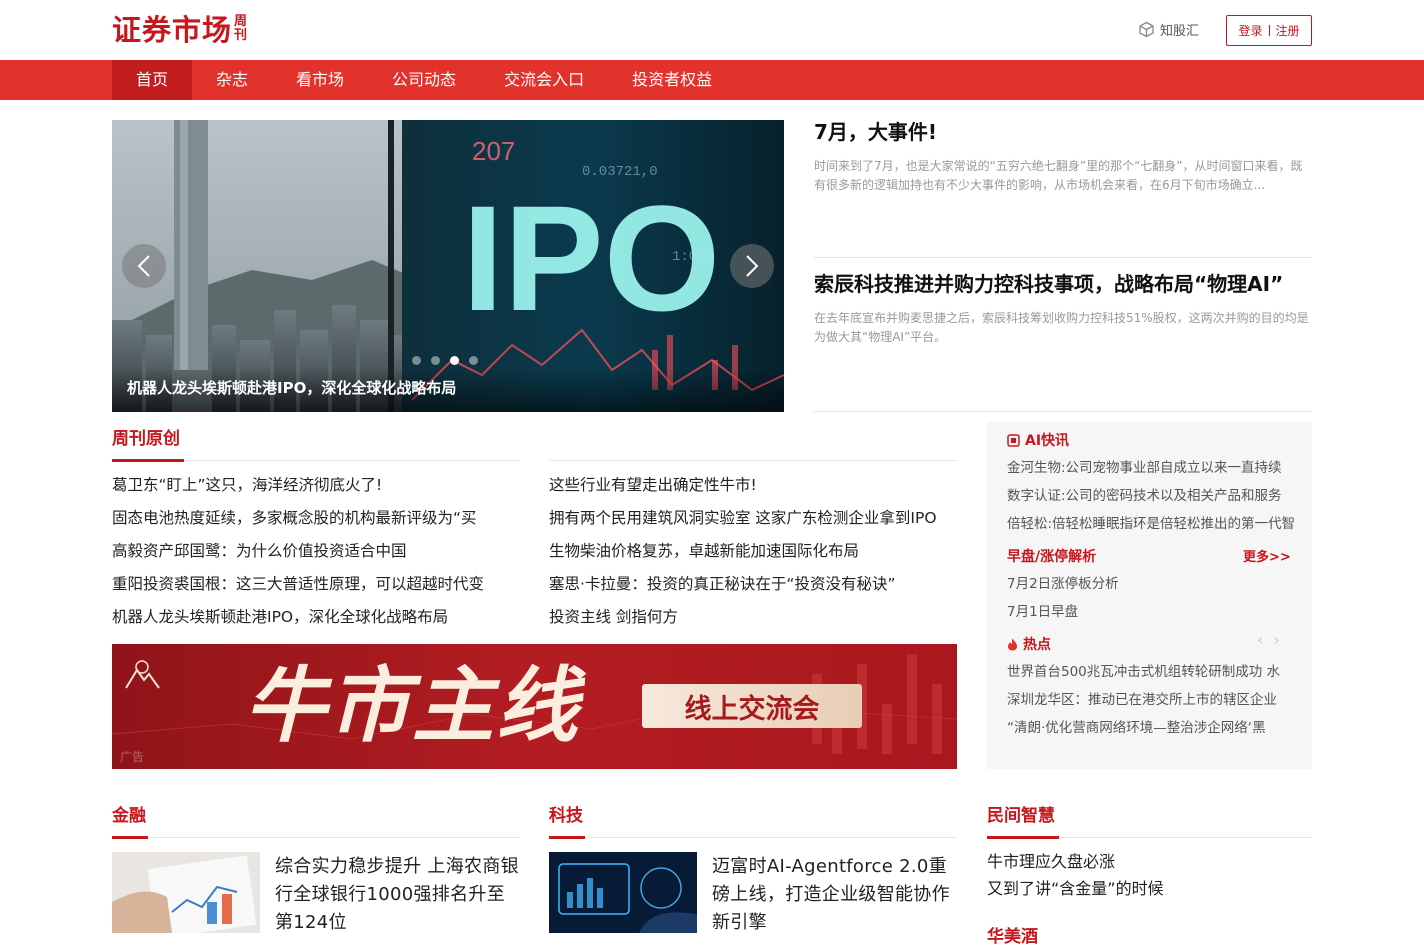  What do you see at coordinates (1268, 639) in the screenshot?
I see `hot-pager: ‹ ›` at bounding box center [1268, 639].